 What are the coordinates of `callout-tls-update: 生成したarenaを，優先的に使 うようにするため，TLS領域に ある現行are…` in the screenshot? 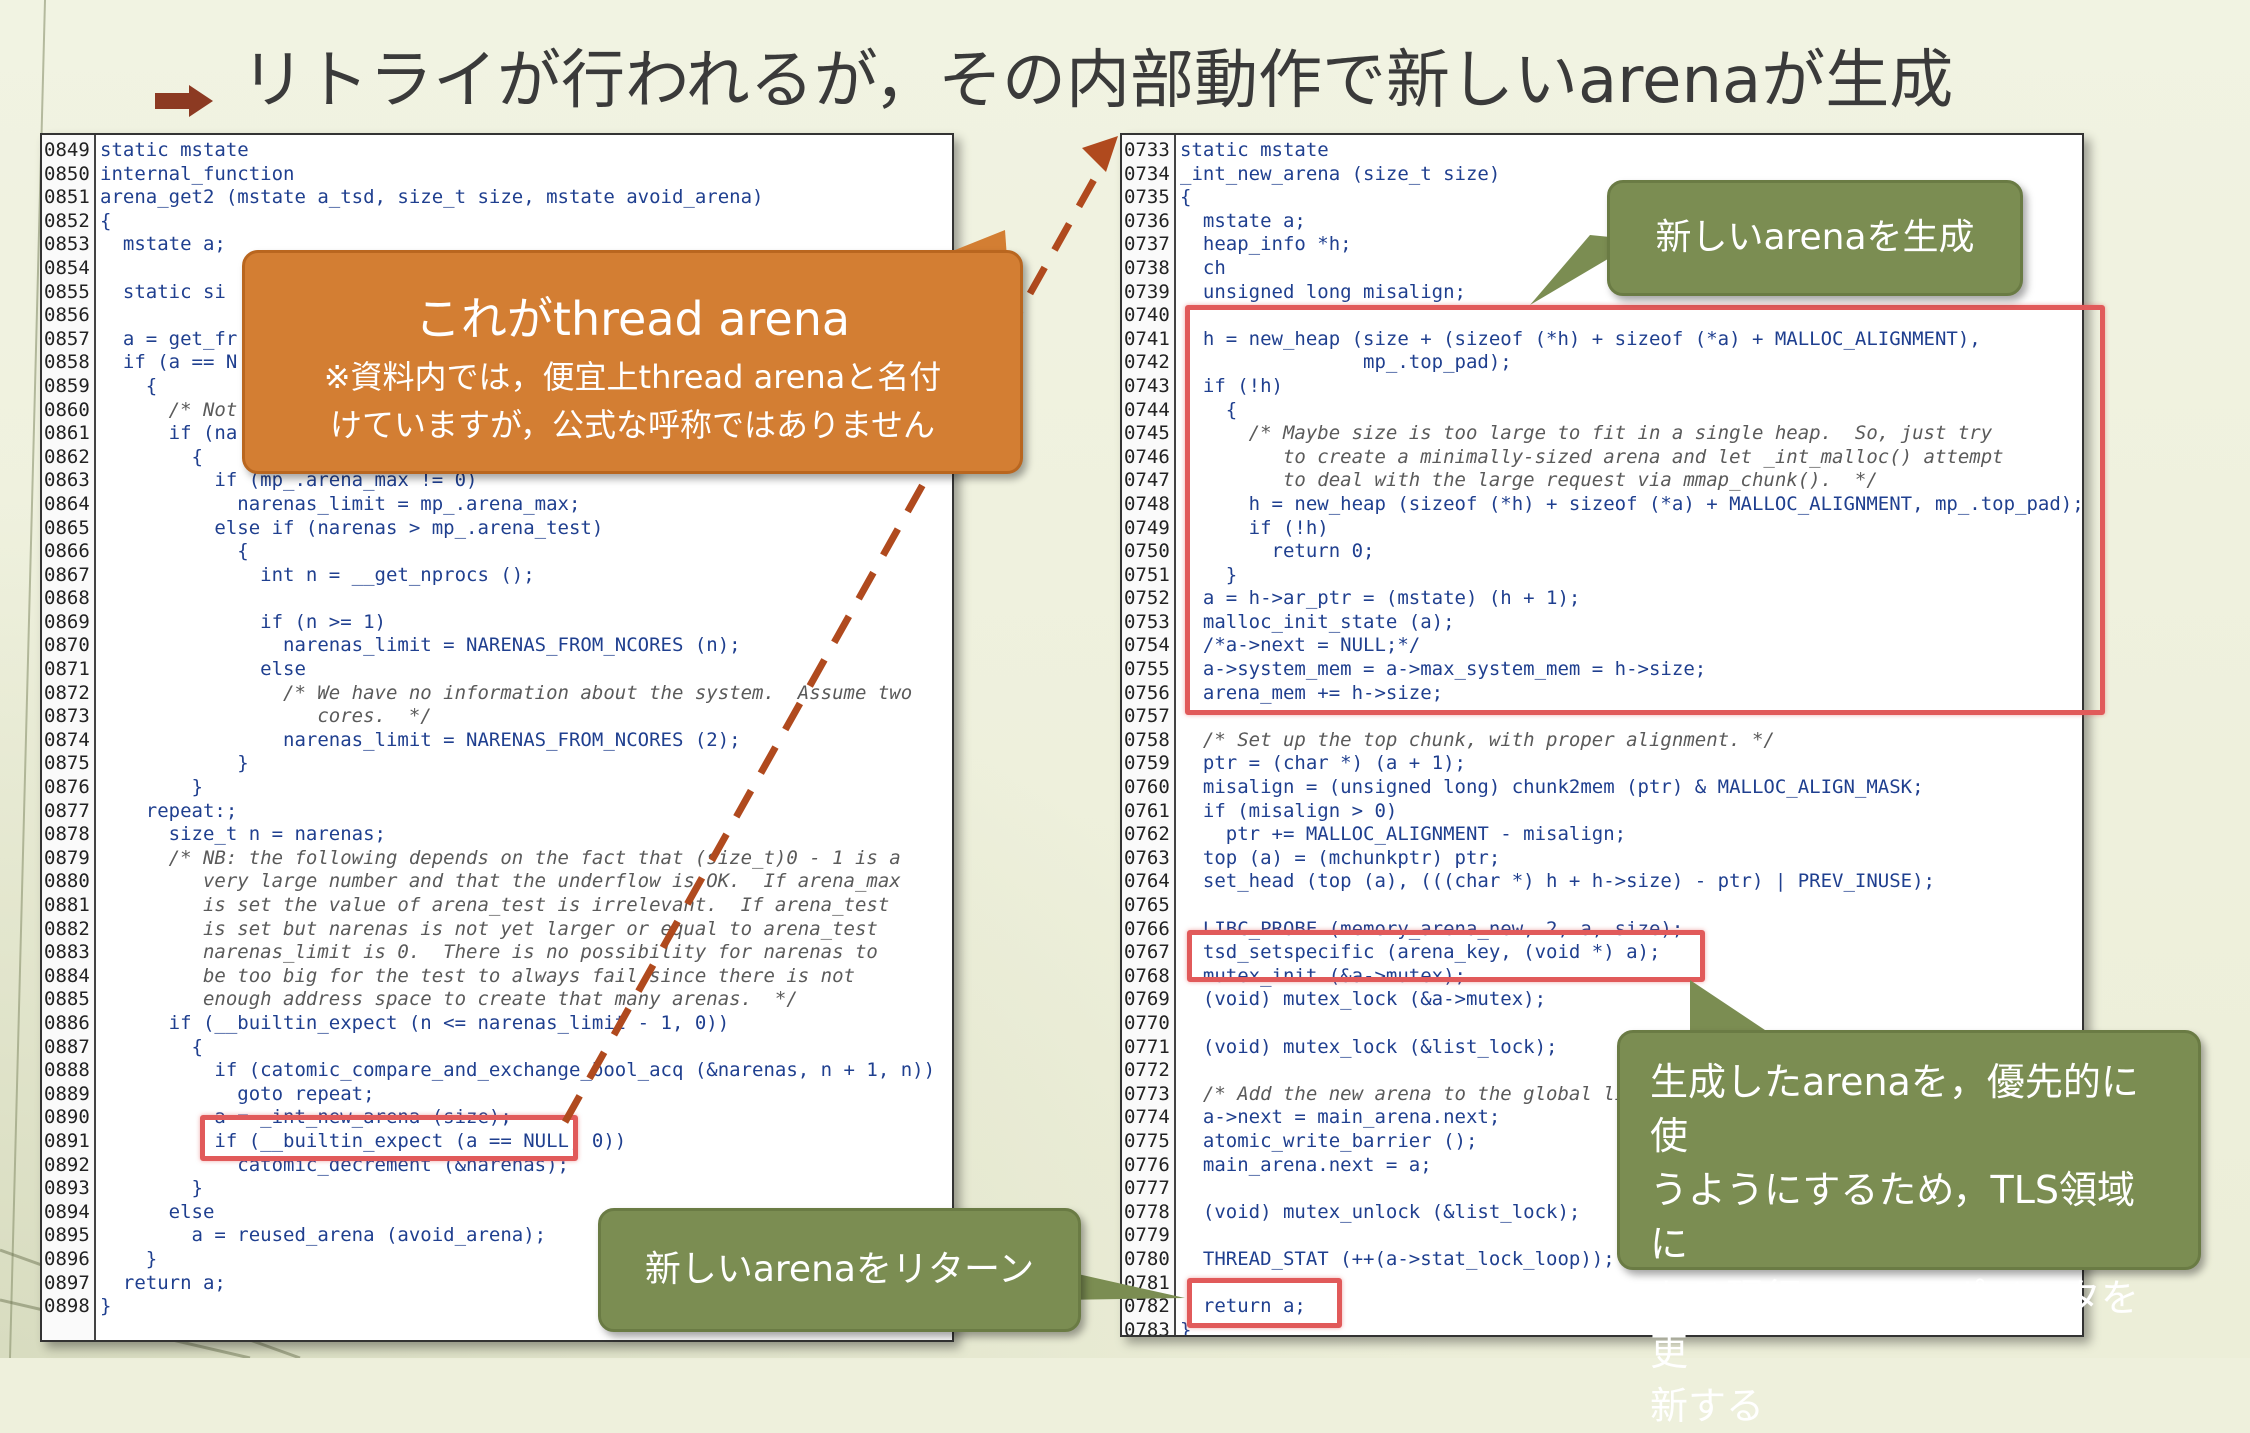 It's located at (1909, 1229).